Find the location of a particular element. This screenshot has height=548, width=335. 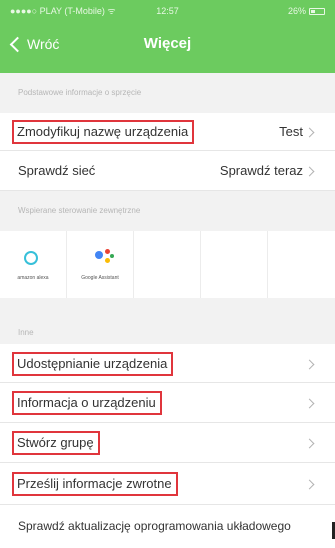

row-label: Stwórz grupę is located at coordinates (56, 443).